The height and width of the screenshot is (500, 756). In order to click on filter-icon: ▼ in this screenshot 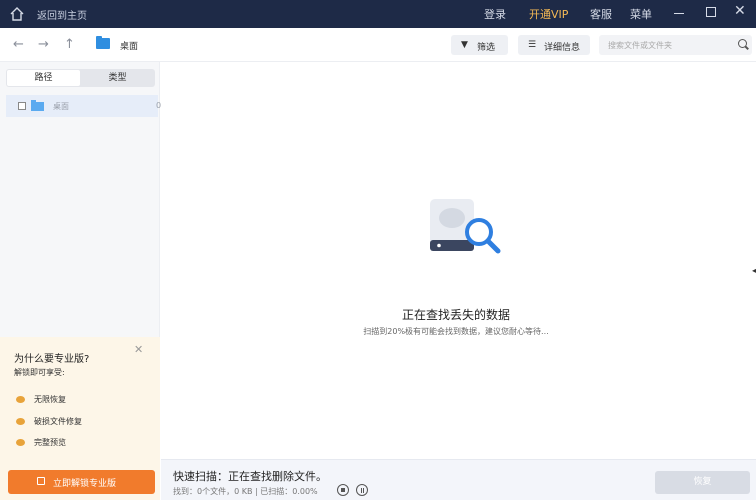, I will do `click(464, 45)`.